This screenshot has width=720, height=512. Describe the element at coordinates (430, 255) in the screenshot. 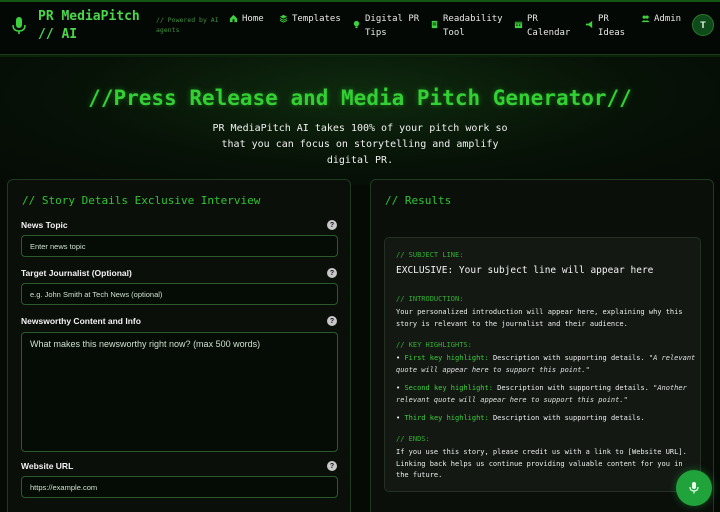

I see `subject-line-label: // SUBJECT LINE:` at that location.